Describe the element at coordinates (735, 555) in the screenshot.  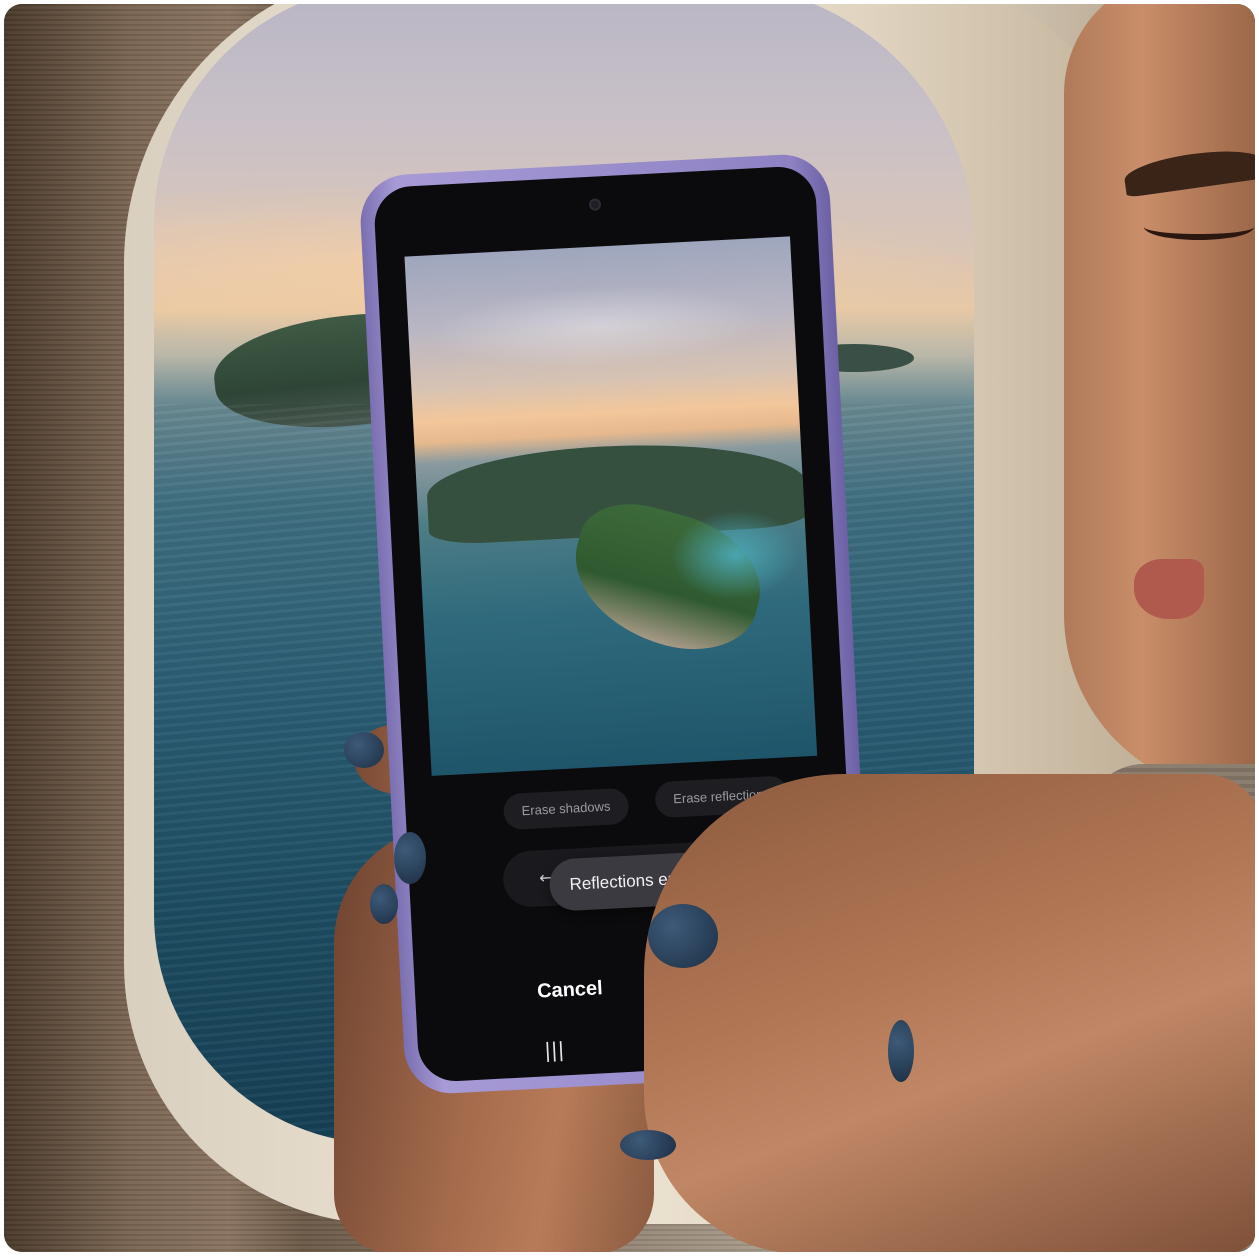
I see `photo-lagoon` at that location.